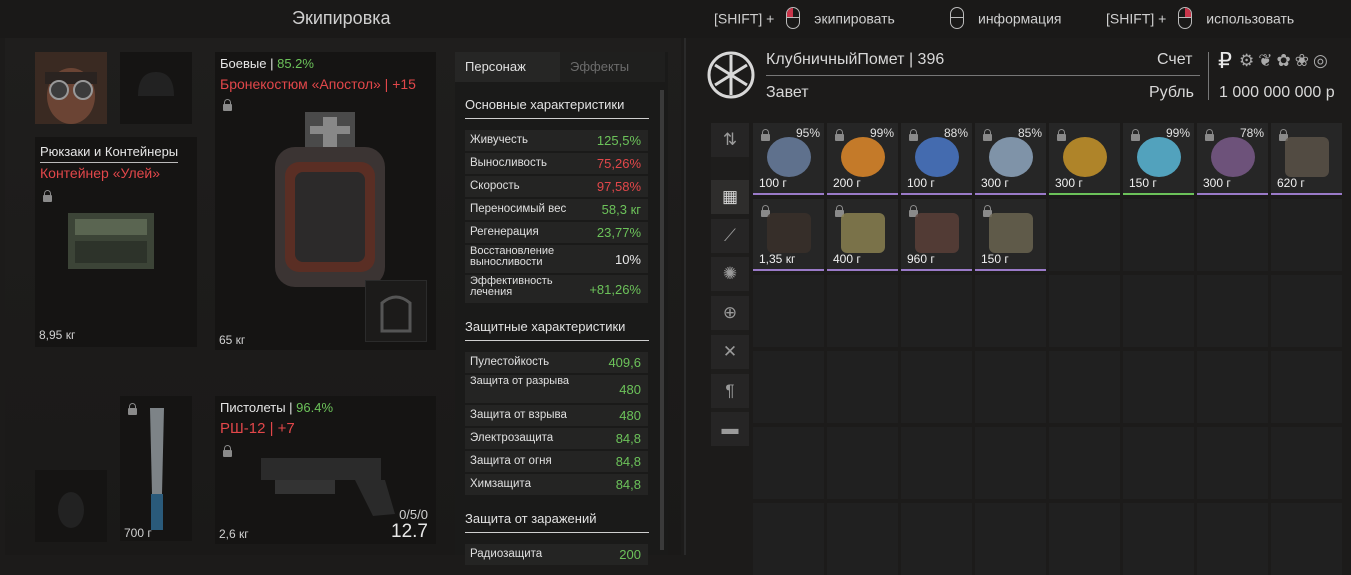 Image resolution: width=1351 pixels, height=575 pixels. I want to click on filter-food-button: ¶, so click(730, 391).